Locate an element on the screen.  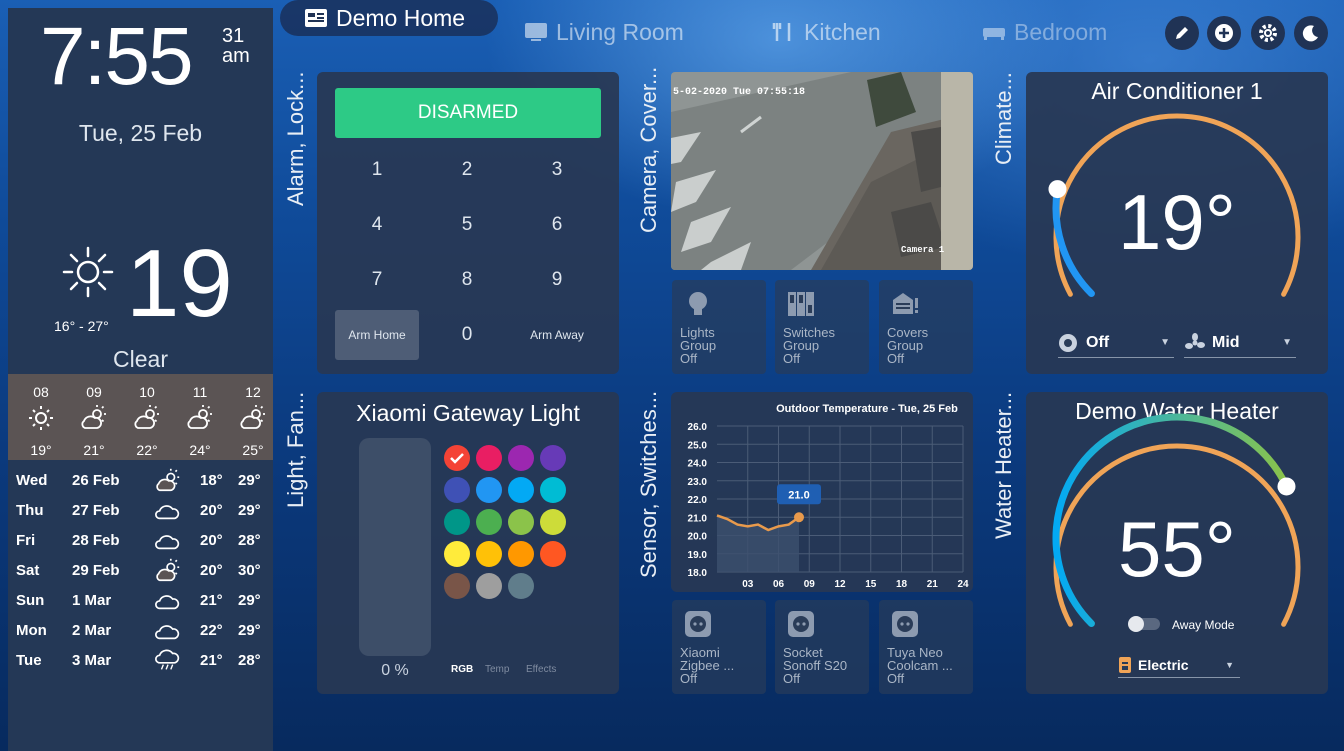
camera-name: Camera 1 is located at coordinates (923, 250).